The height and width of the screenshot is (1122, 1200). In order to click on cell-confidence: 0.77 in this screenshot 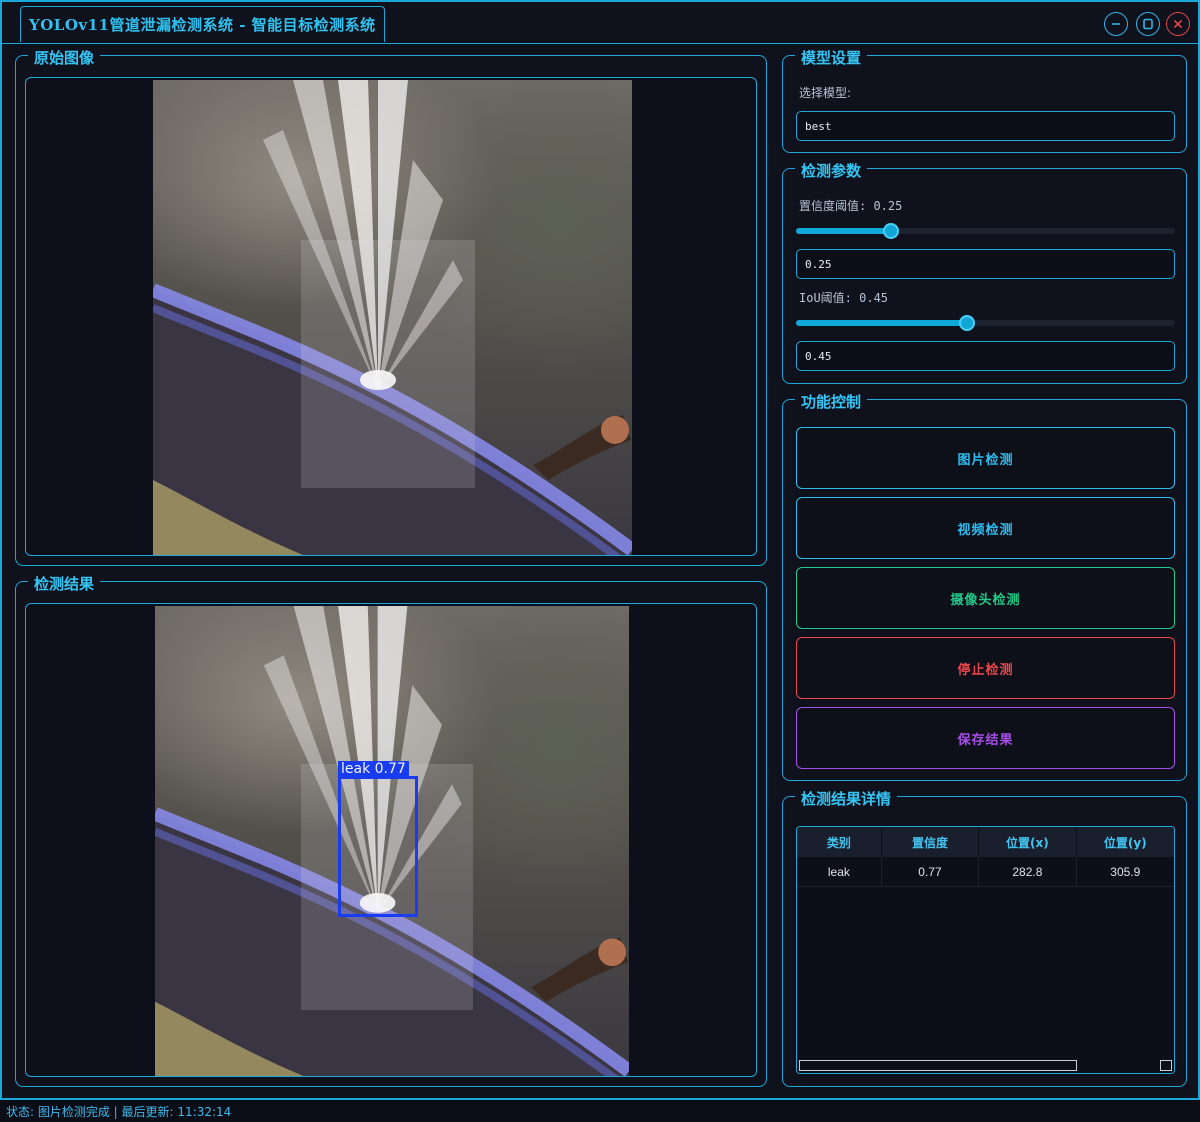, I will do `click(931, 872)`.